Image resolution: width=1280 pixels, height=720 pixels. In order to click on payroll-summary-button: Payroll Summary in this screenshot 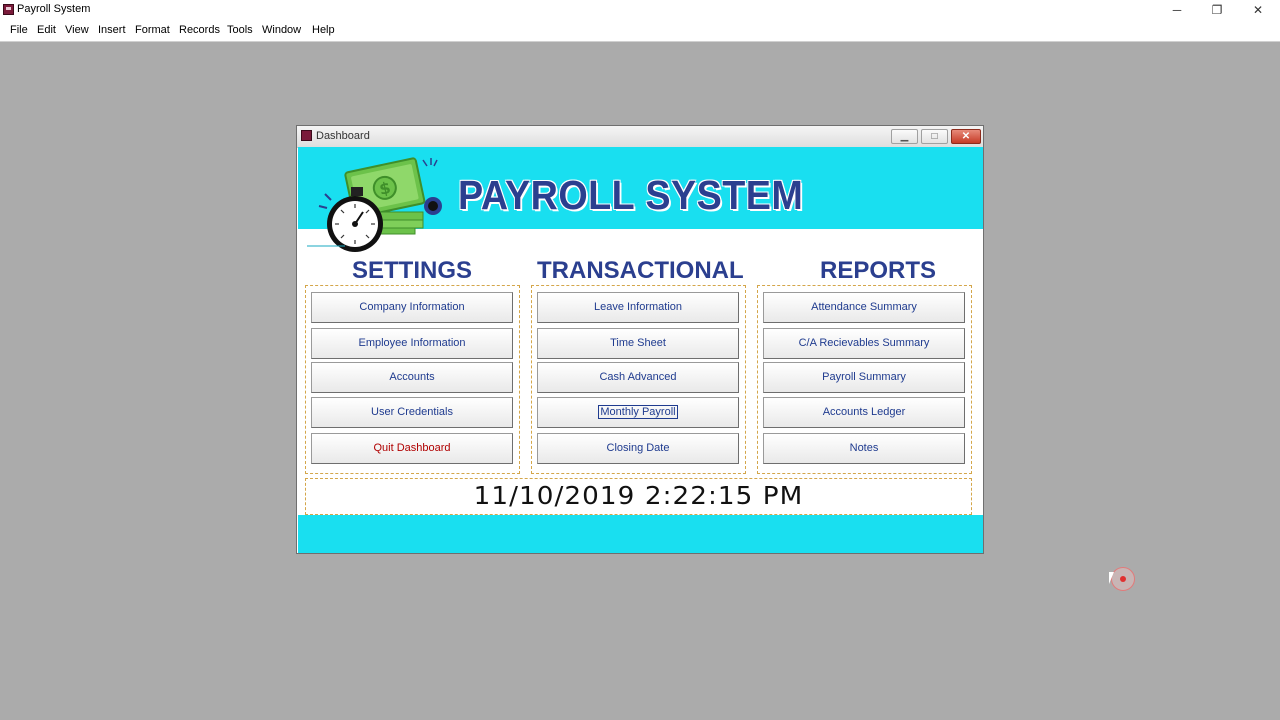, I will do `click(864, 377)`.